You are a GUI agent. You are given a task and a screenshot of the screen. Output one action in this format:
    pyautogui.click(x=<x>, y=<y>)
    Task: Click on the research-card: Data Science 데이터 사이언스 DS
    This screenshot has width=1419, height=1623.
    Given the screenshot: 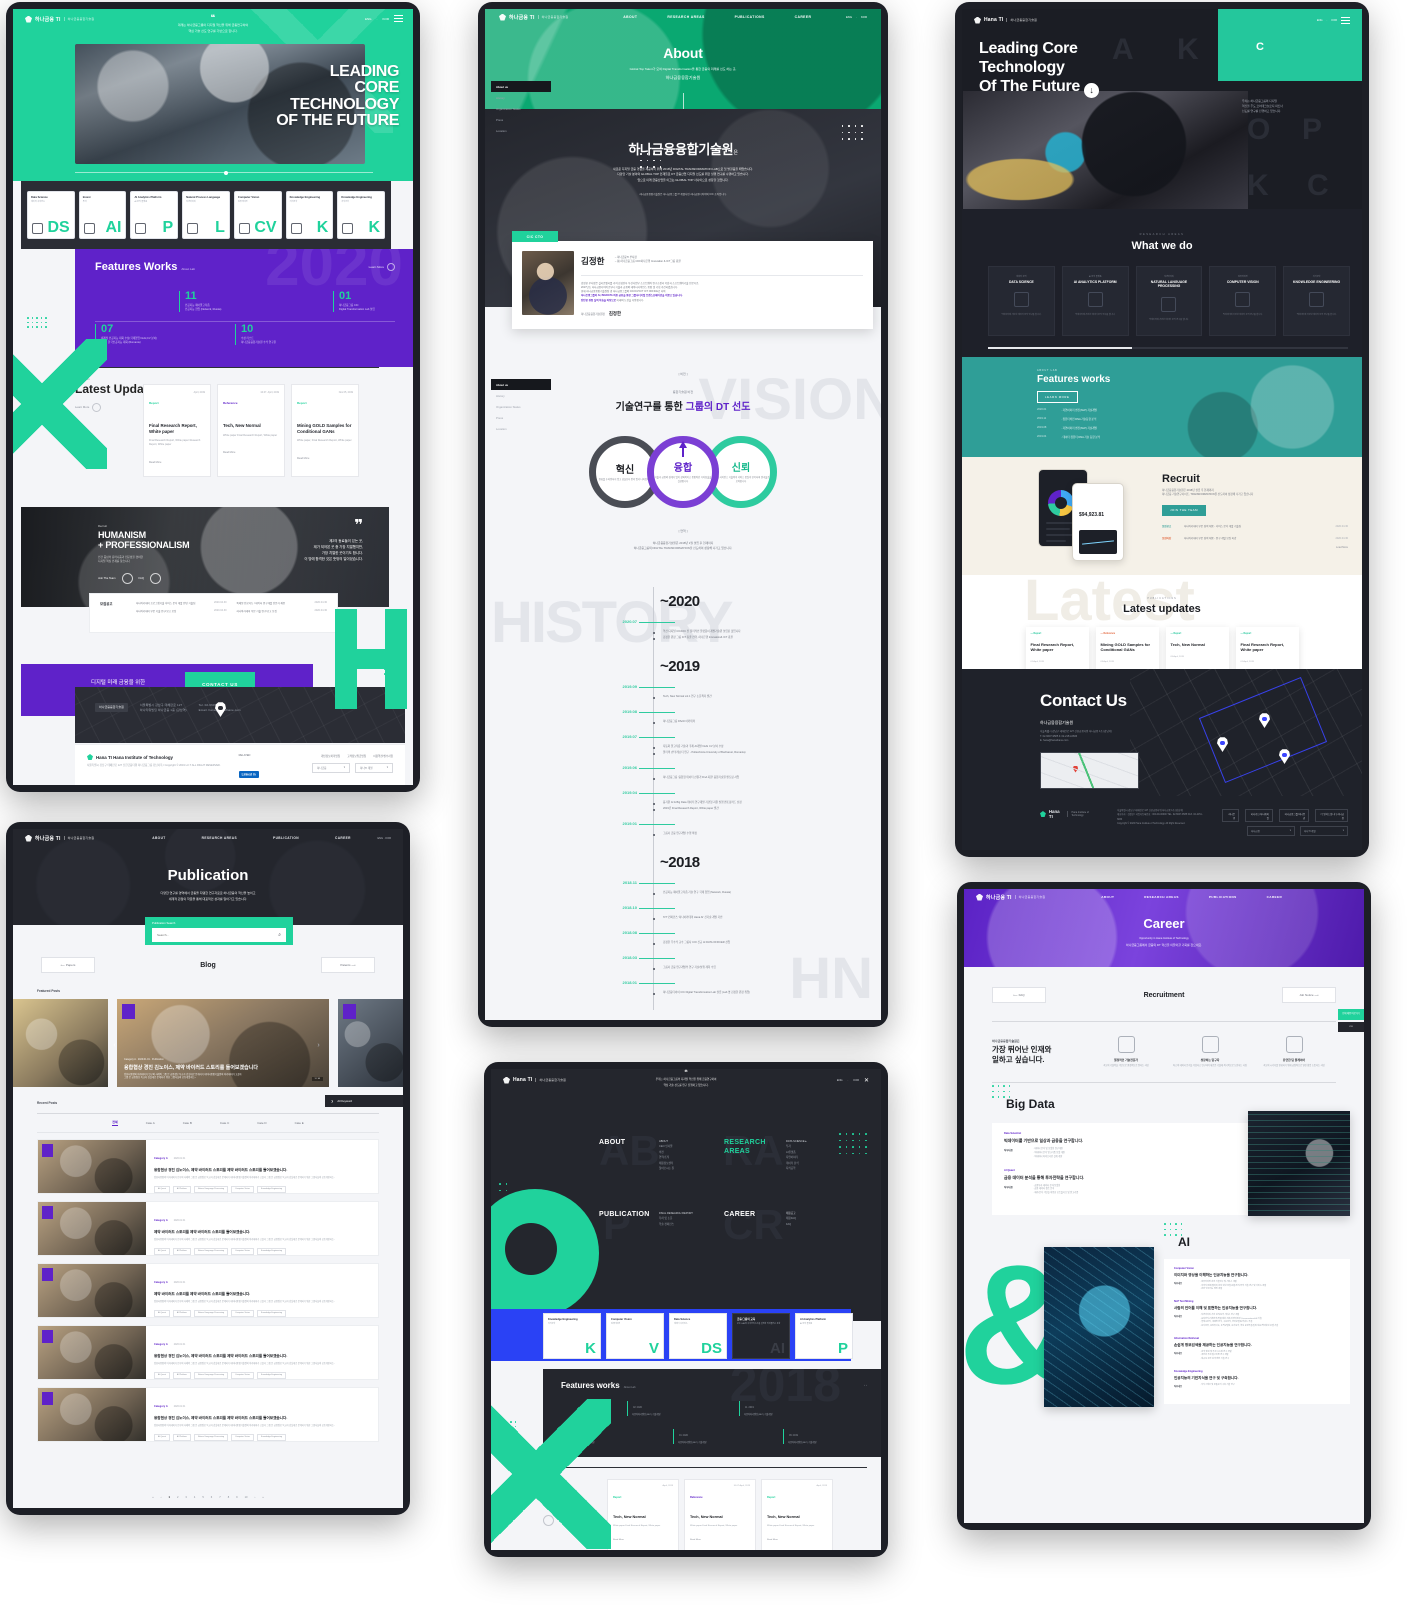 What is the action you would take?
    pyautogui.click(x=51, y=215)
    